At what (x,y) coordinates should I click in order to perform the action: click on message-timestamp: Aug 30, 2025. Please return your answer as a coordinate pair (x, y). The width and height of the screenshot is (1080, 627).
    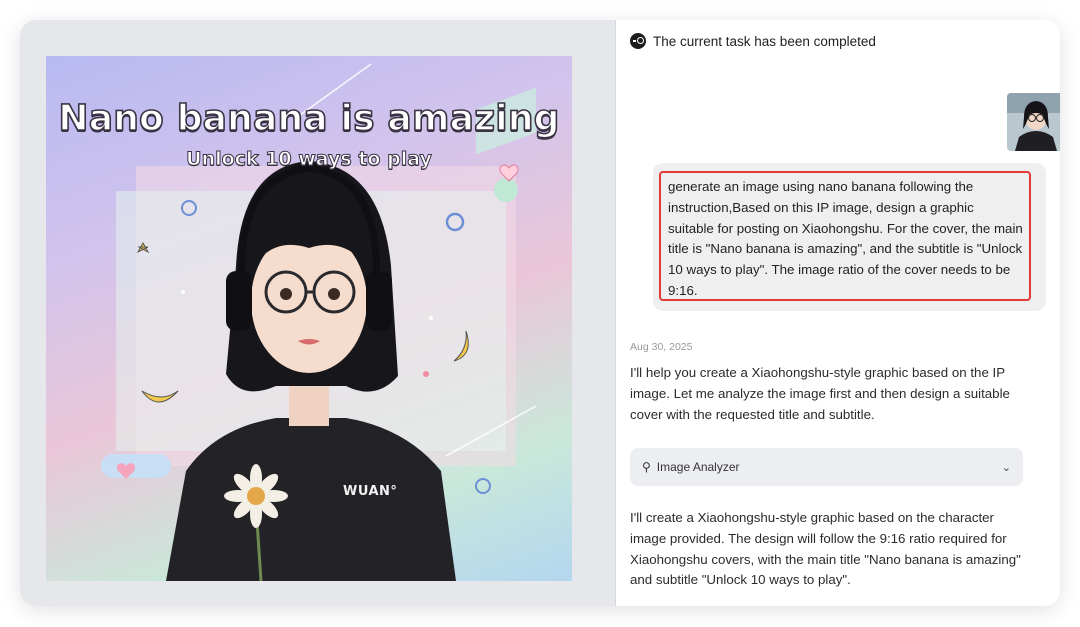
    Looking at the image, I should click on (661, 347).